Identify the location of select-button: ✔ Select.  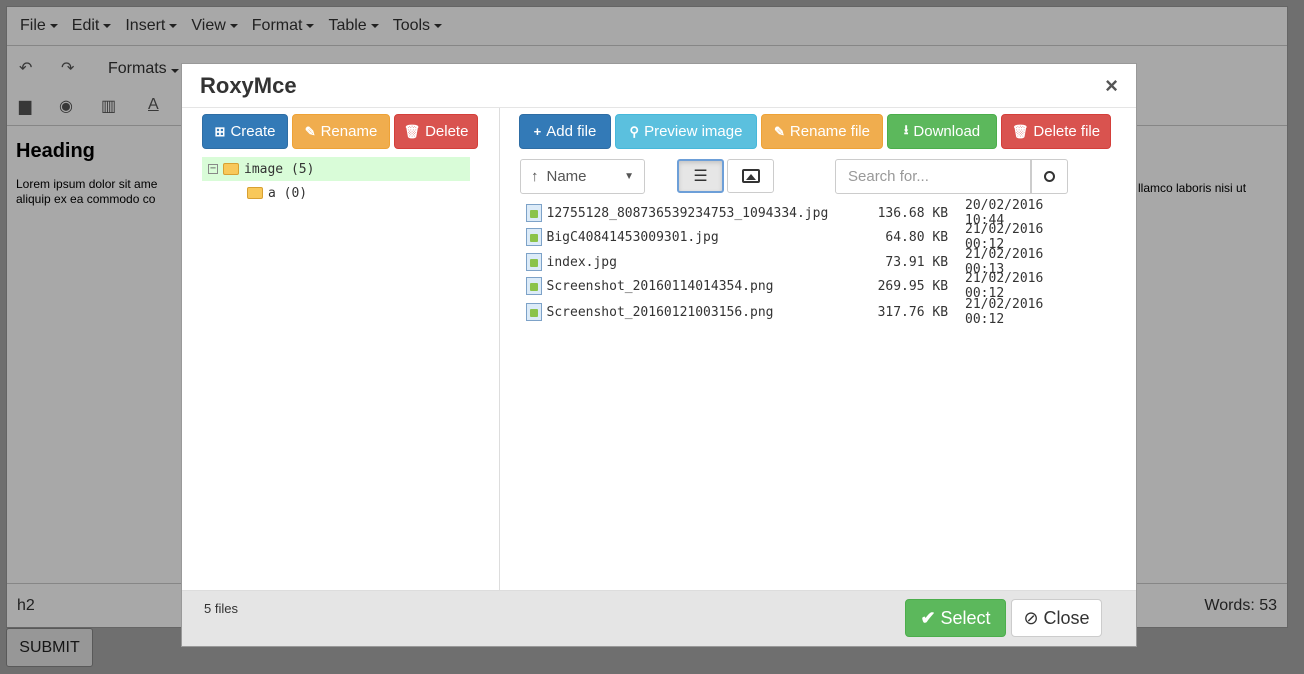
(955, 618).